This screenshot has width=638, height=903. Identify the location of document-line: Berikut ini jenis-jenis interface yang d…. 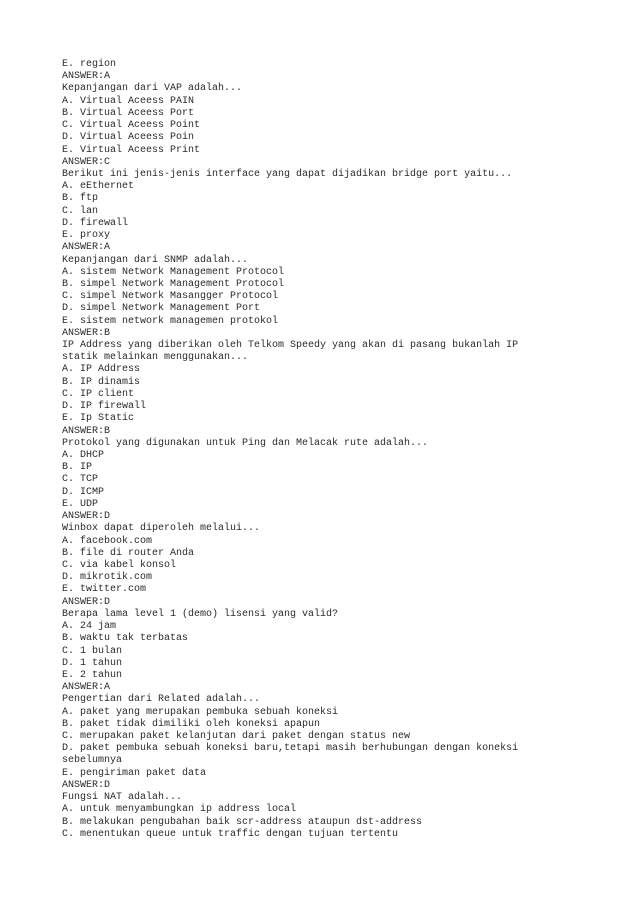
(287, 174).